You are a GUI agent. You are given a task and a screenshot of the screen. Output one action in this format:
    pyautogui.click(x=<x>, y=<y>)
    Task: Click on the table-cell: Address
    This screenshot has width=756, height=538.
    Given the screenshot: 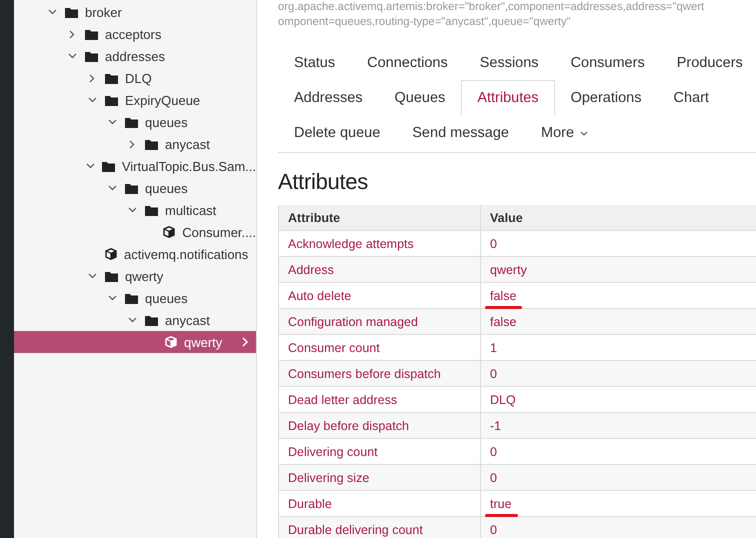 What is the action you would take?
    pyautogui.click(x=380, y=269)
    